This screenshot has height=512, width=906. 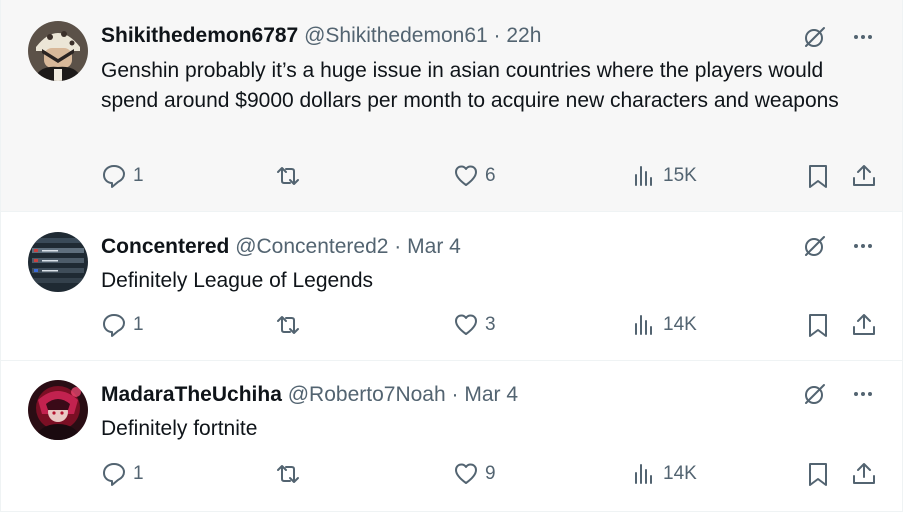 What do you see at coordinates (523, 35) in the screenshot?
I see `timestamp: 22h` at bounding box center [523, 35].